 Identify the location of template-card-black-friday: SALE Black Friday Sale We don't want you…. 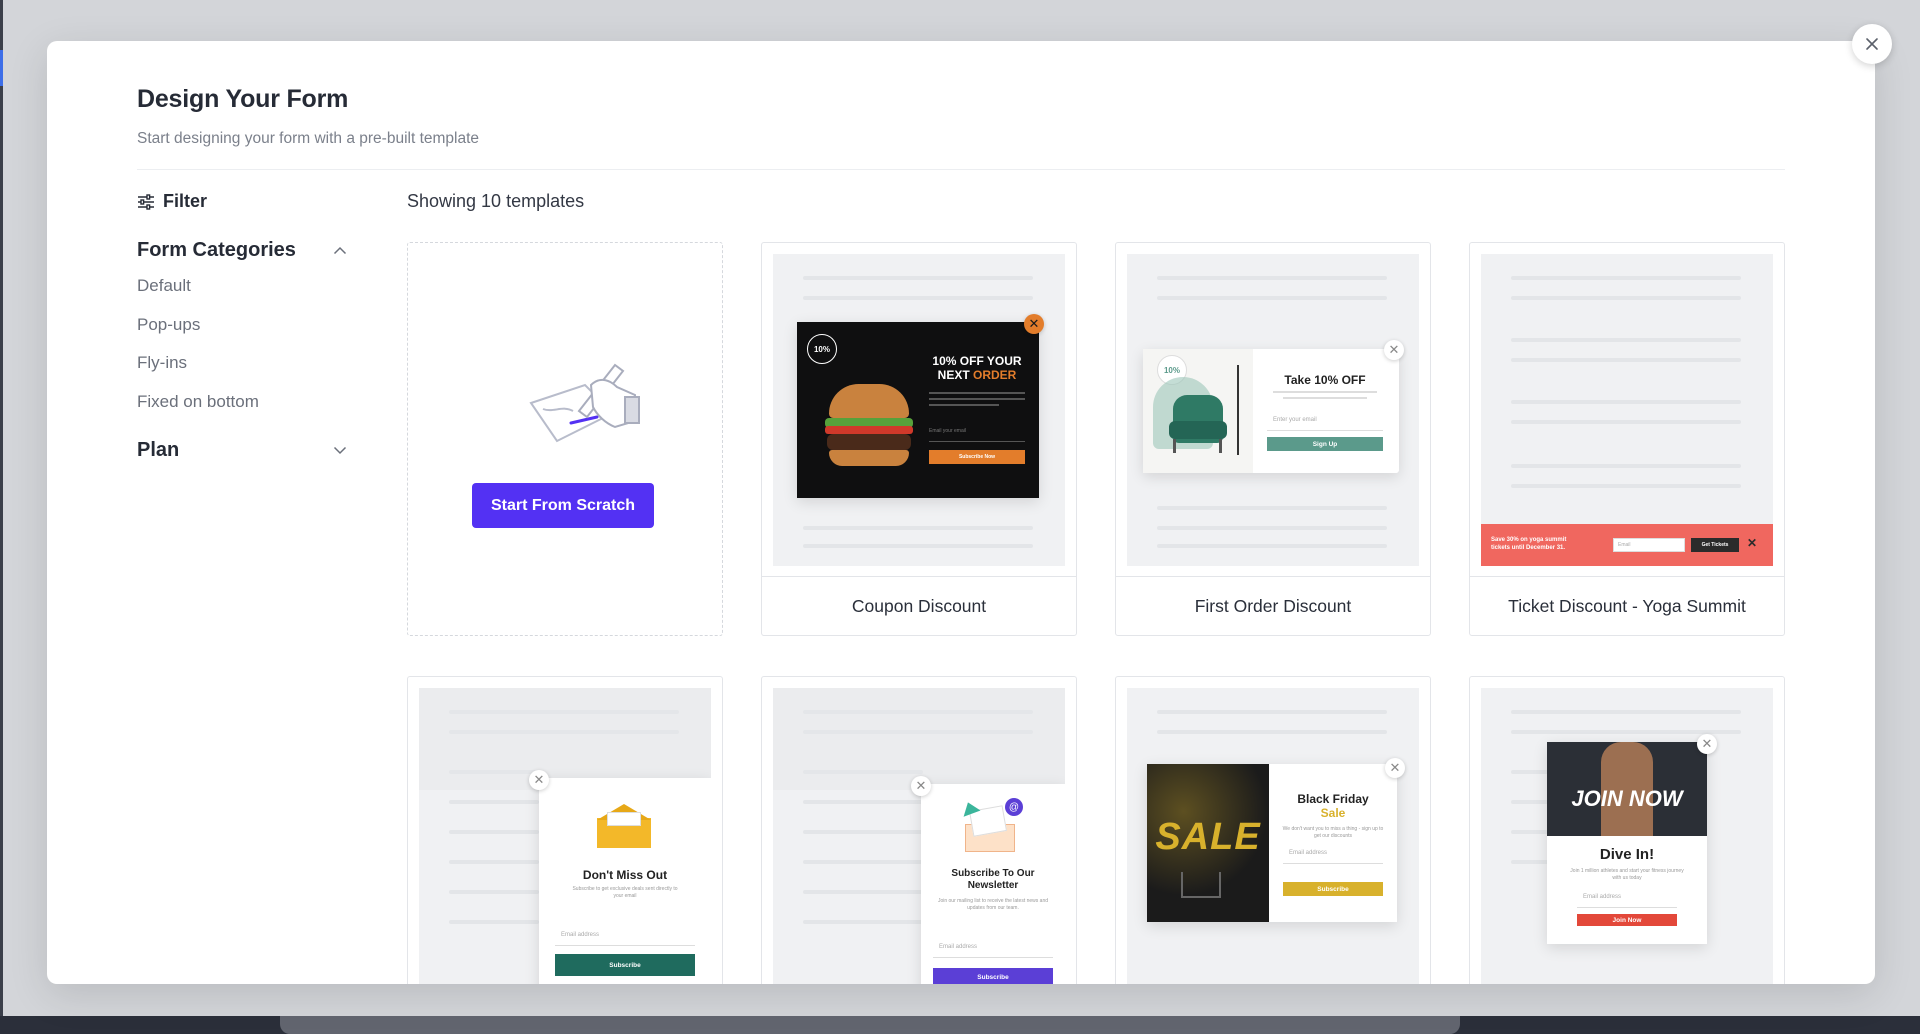
(1273, 830).